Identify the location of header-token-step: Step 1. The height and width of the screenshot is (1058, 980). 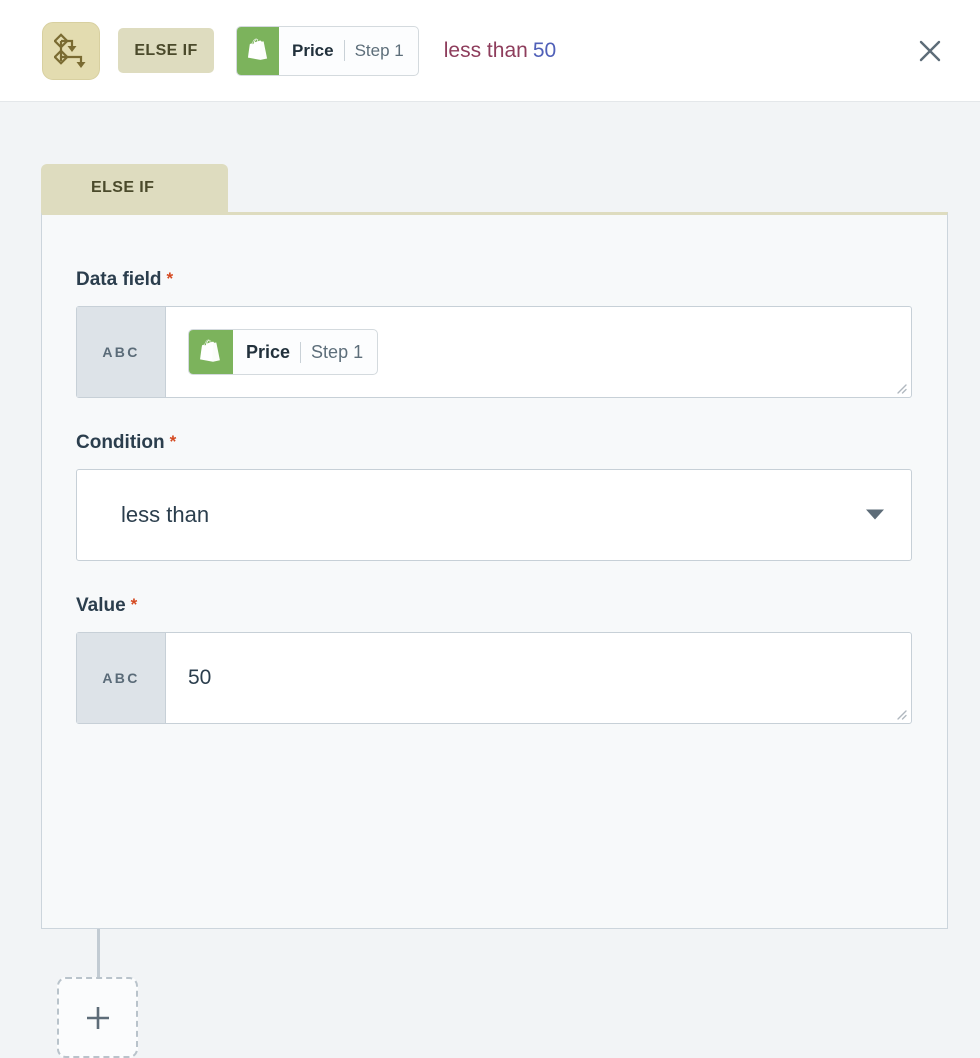
(379, 50).